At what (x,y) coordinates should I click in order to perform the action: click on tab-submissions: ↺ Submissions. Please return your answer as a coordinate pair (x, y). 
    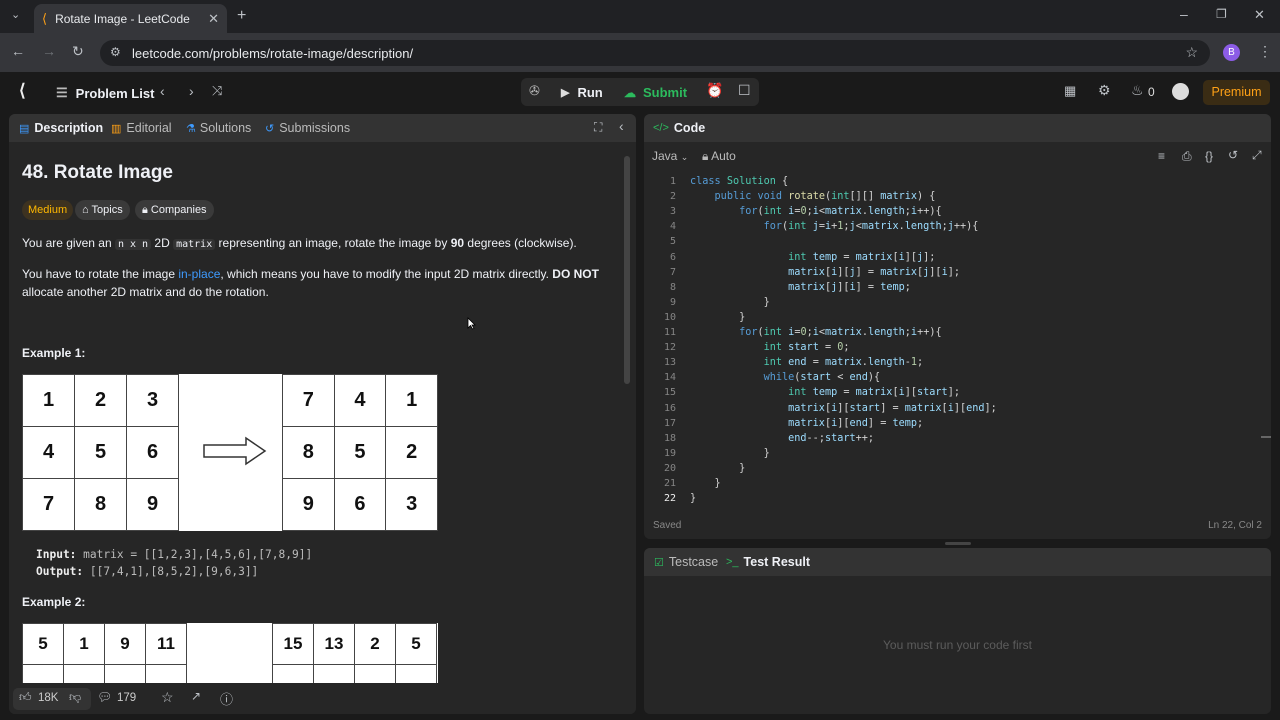
    Looking at the image, I should click on (307, 128).